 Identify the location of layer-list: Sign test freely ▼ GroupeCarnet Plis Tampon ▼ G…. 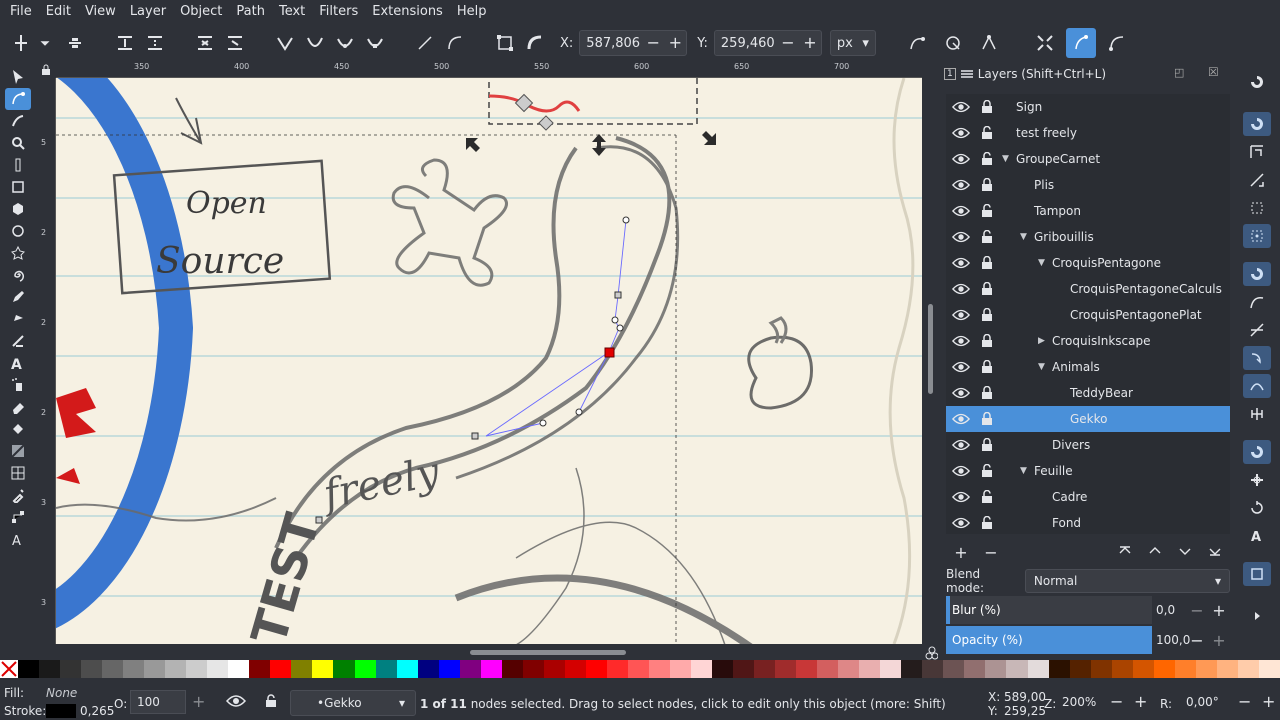
(1088, 314).